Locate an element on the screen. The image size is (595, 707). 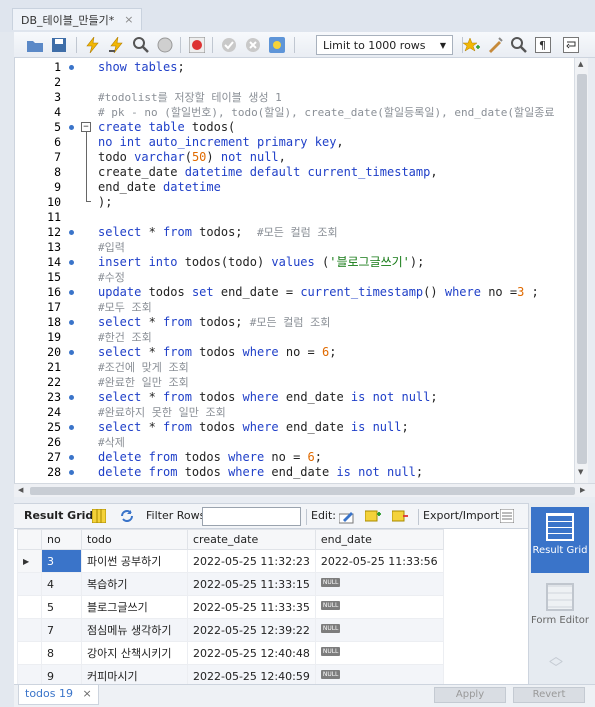
column-header-todo: todo is located at coordinates (134, 539).